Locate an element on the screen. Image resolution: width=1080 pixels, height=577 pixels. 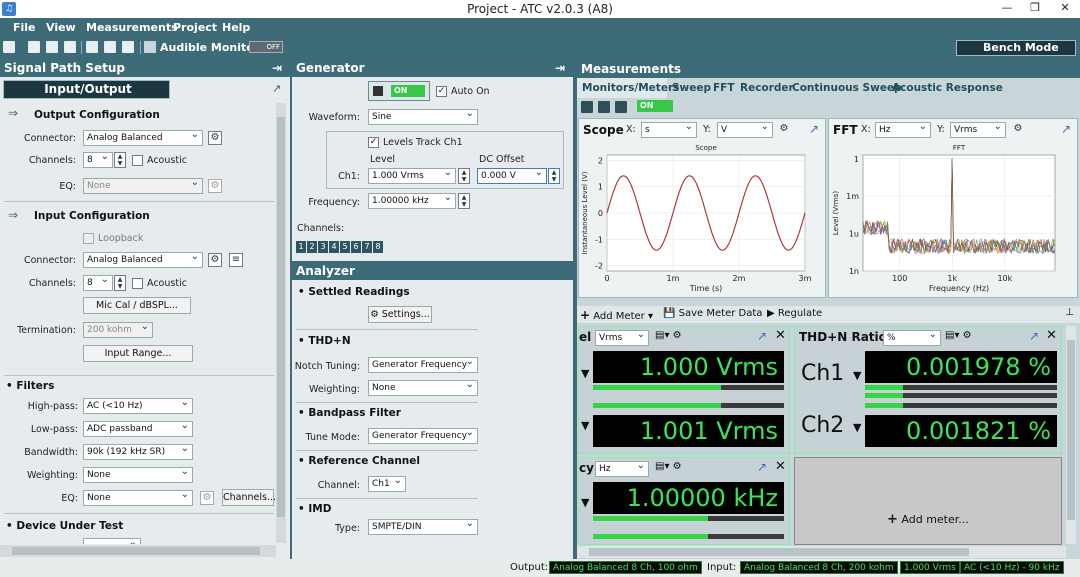
analyzer-icon is located at coordinates (128, 47).